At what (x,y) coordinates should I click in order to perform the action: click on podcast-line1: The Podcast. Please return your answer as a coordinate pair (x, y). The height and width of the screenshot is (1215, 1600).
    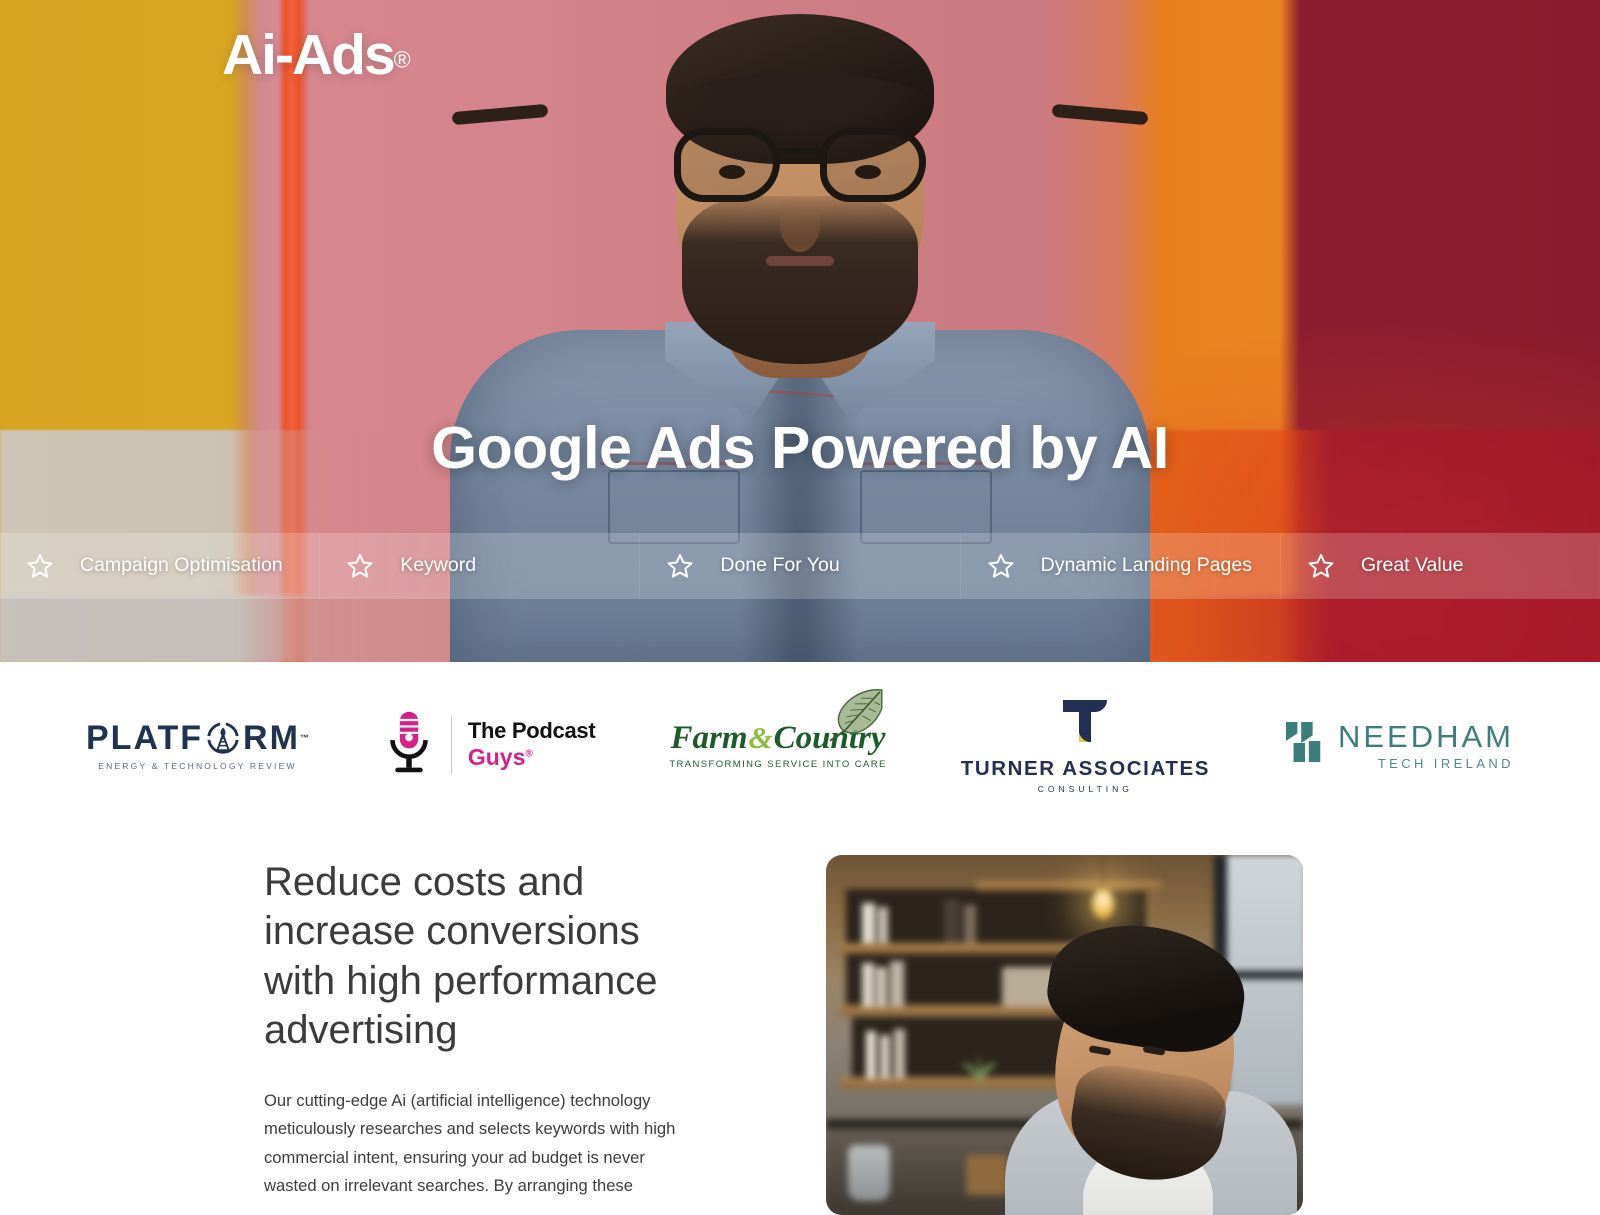
    Looking at the image, I should click on (531, 730).